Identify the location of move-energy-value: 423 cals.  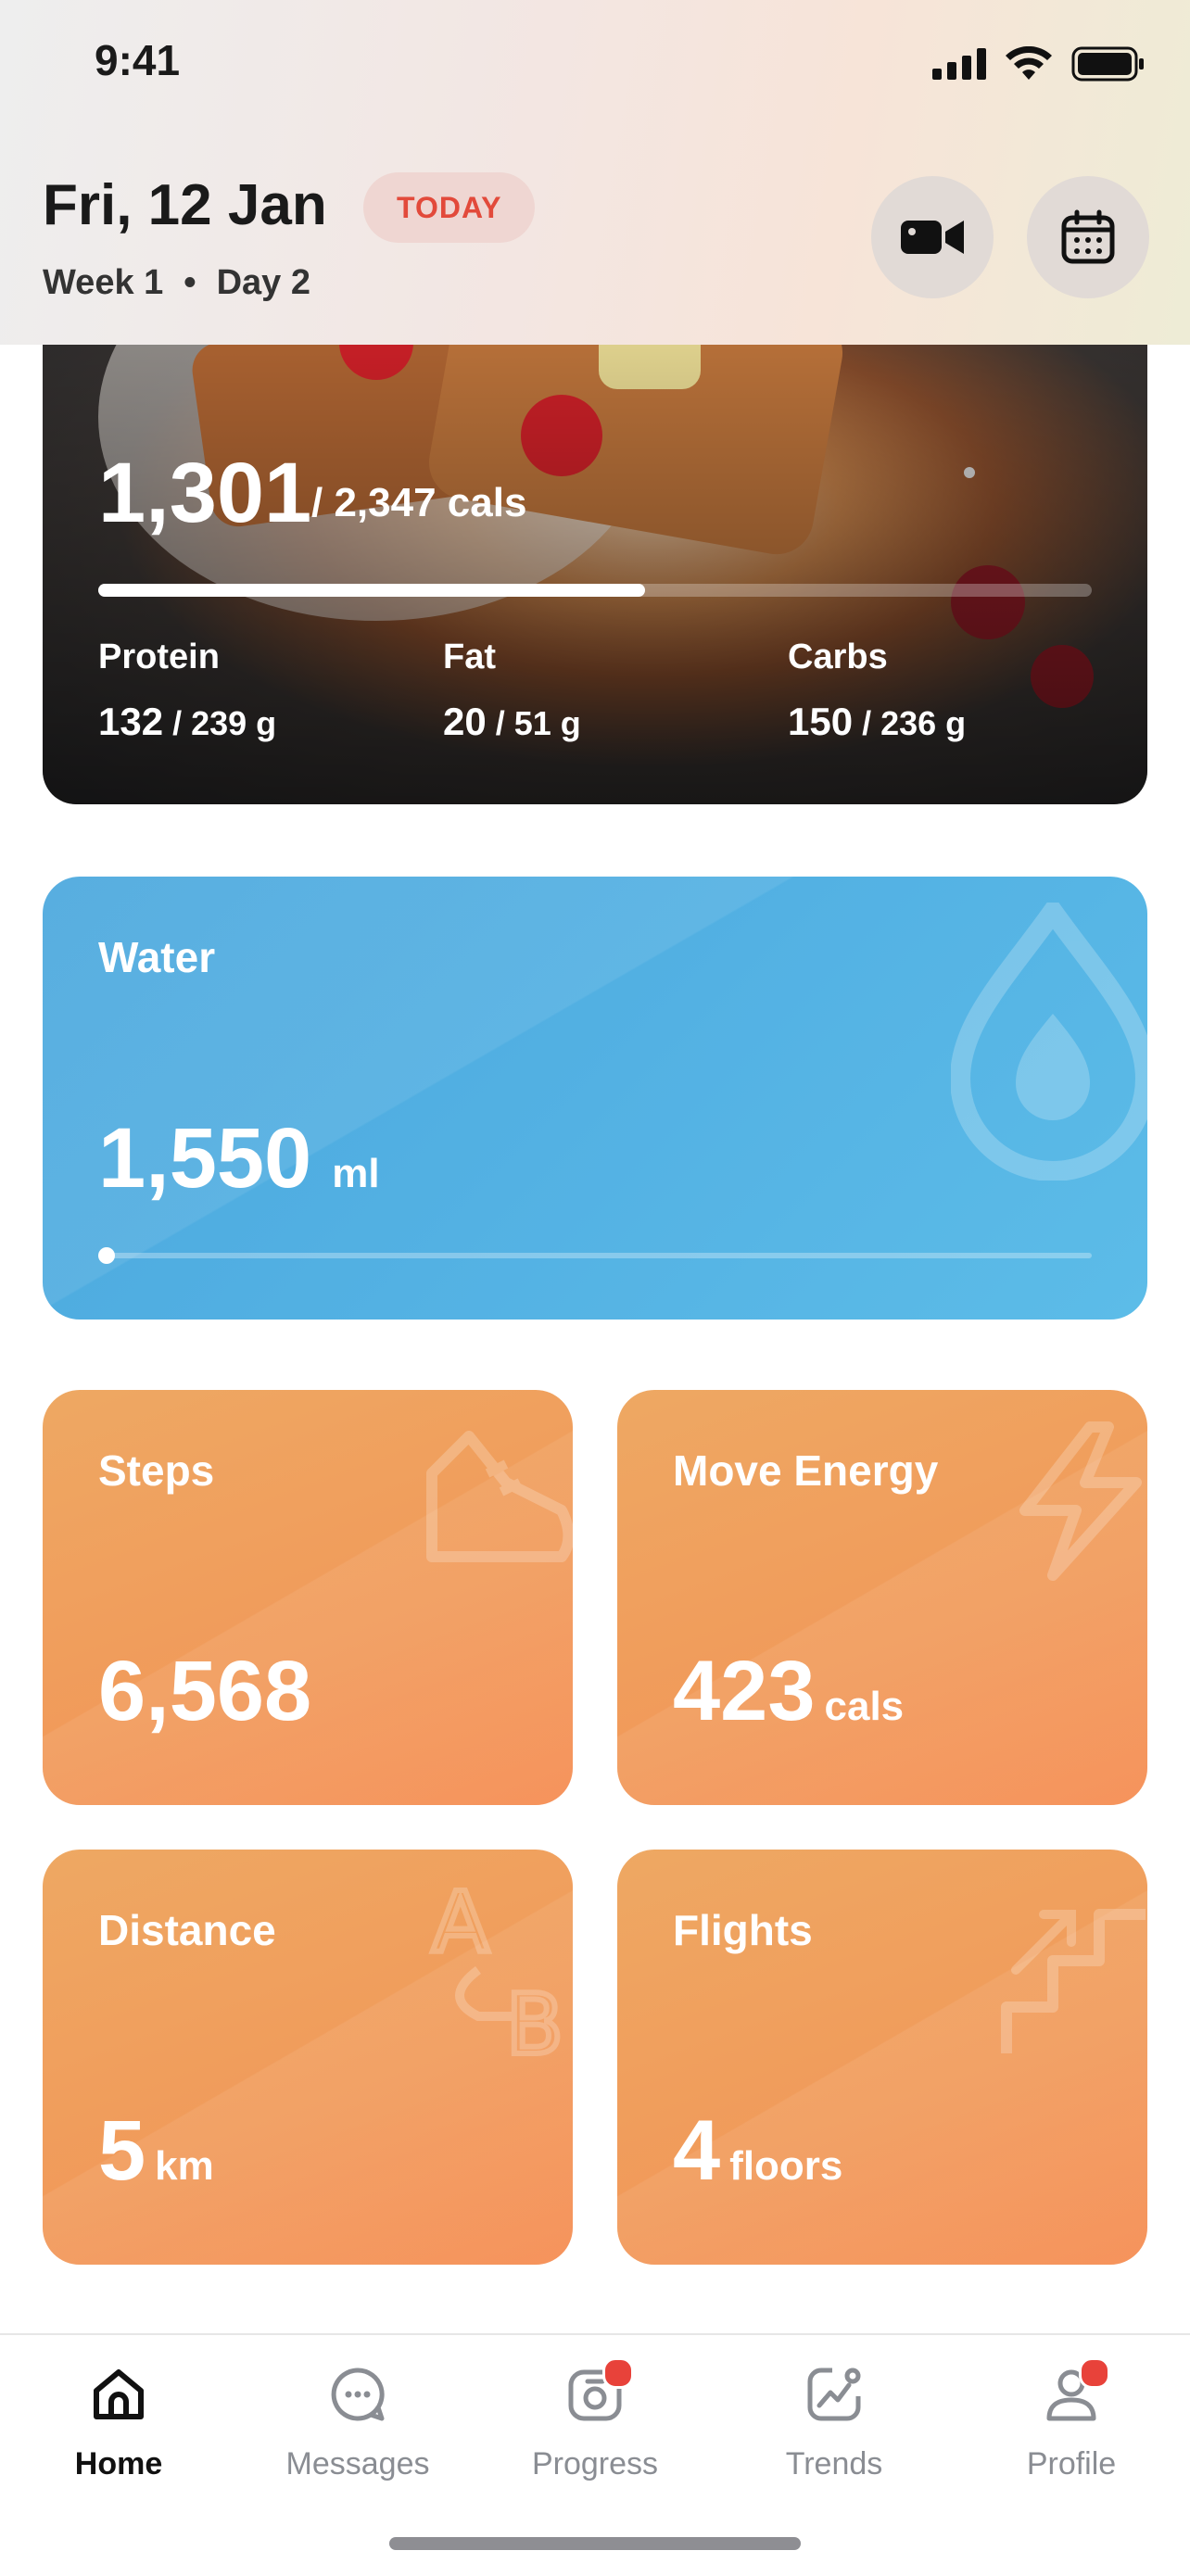
(788, 1691).